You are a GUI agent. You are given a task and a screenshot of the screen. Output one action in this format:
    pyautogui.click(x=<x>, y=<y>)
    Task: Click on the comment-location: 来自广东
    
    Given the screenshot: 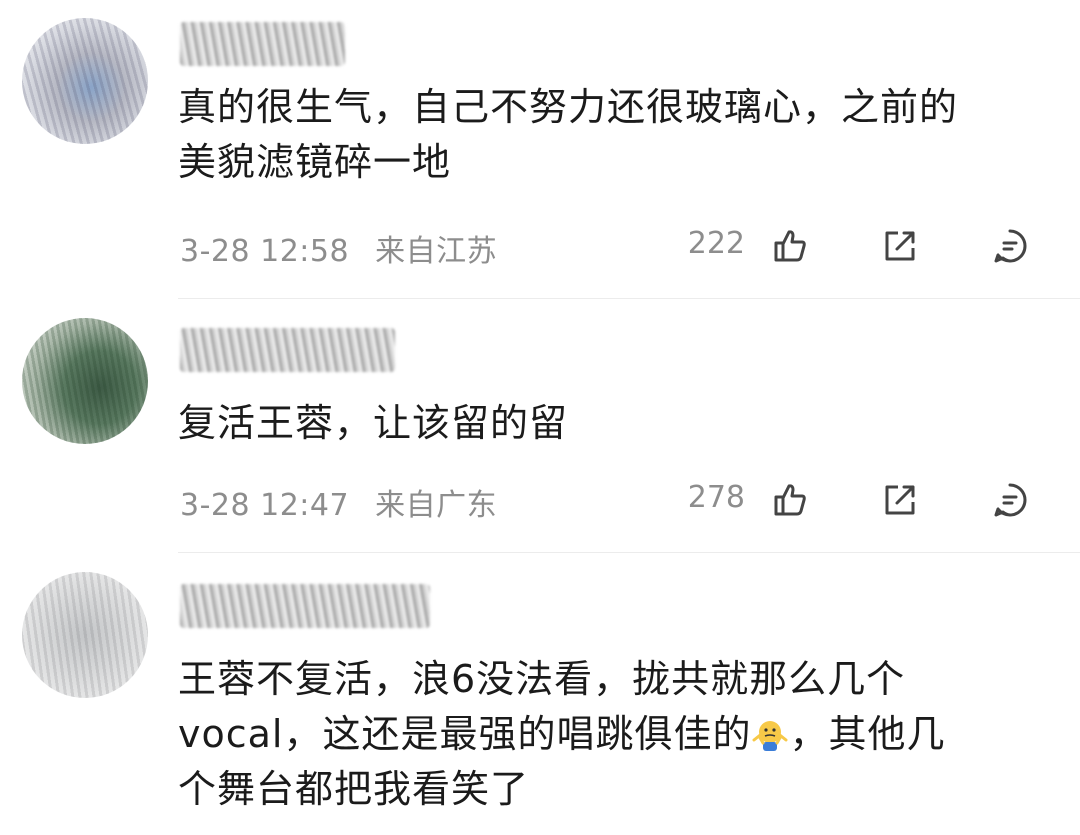 What is the action you would take?
    pyautogui.click(x=436, y=505)
    